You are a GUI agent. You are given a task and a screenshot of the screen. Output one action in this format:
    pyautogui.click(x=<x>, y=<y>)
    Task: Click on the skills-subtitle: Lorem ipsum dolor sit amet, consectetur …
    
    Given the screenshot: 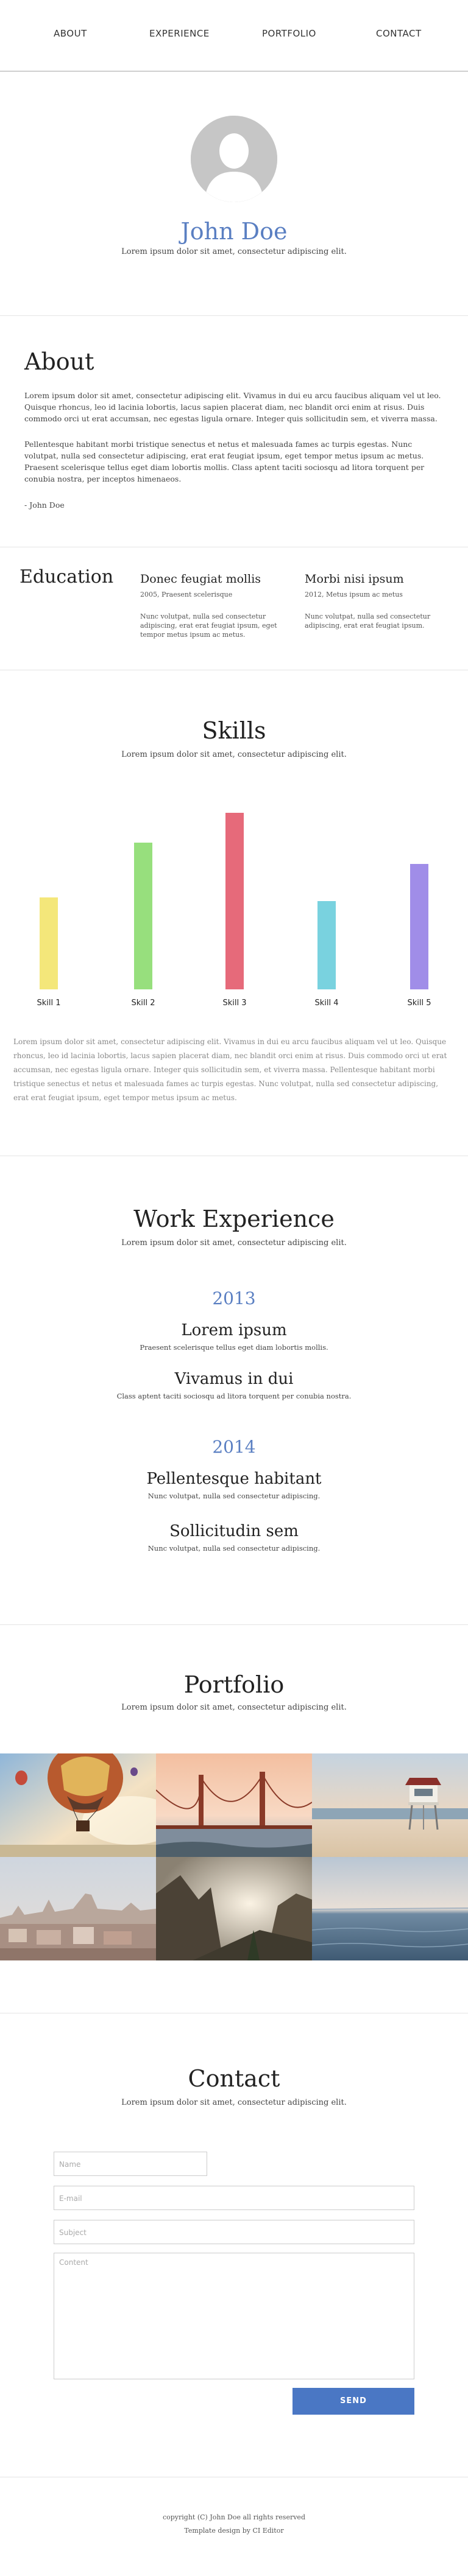 What is the action you would take?
    pyautogui.click(x=234, y=755)
    